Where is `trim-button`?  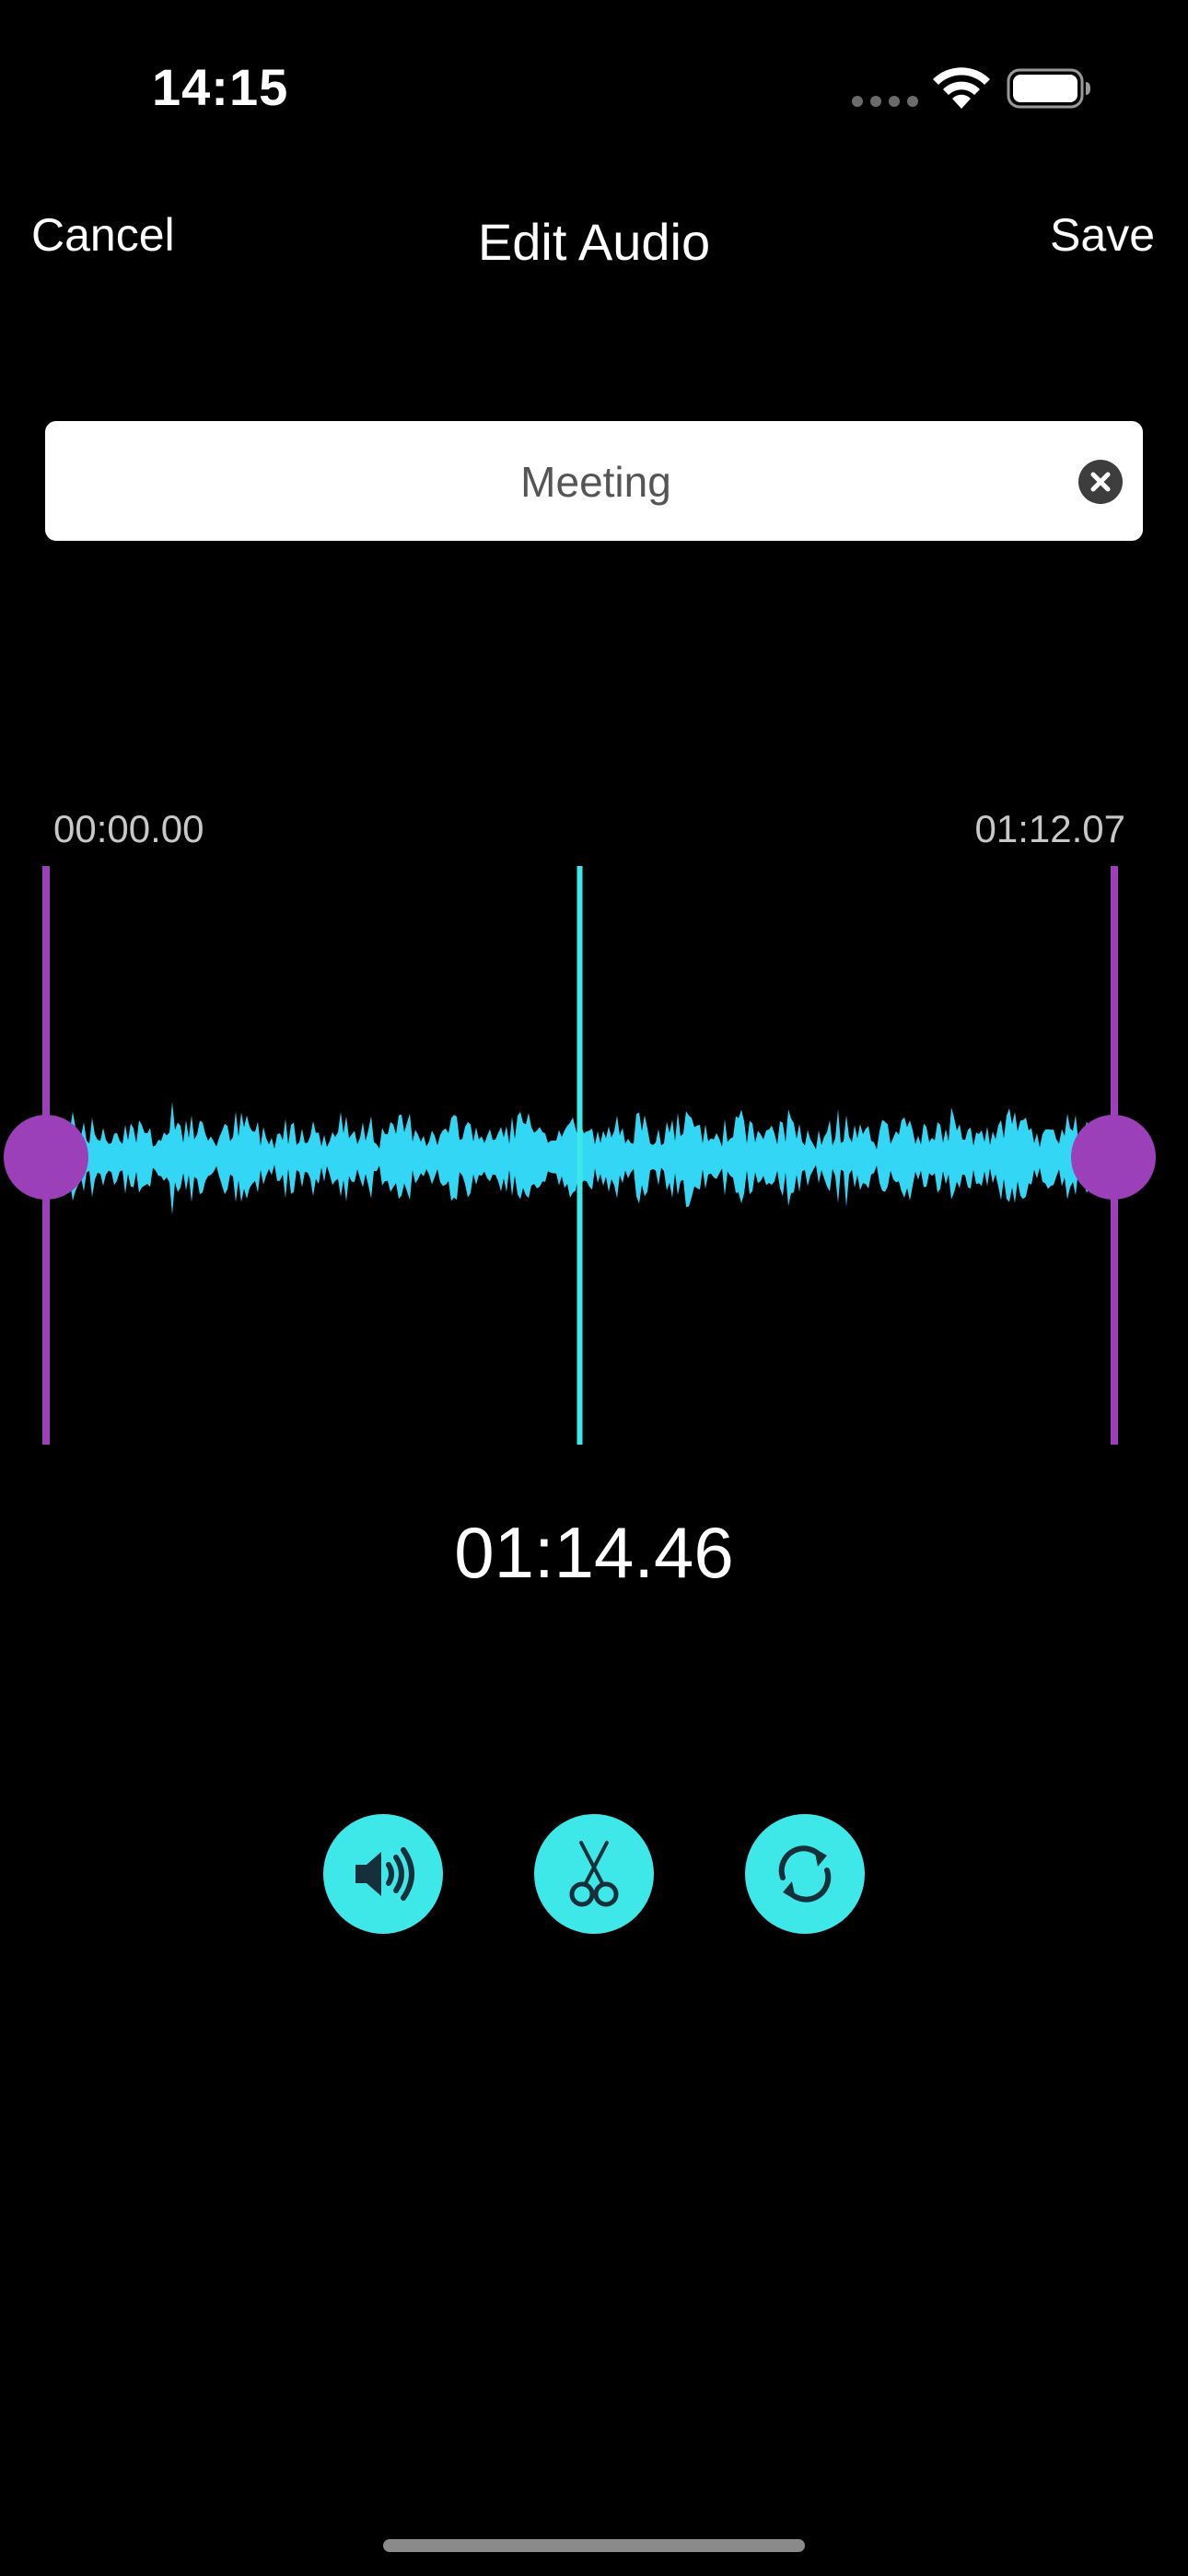 trim-button is located at coordinates (594, 1874).